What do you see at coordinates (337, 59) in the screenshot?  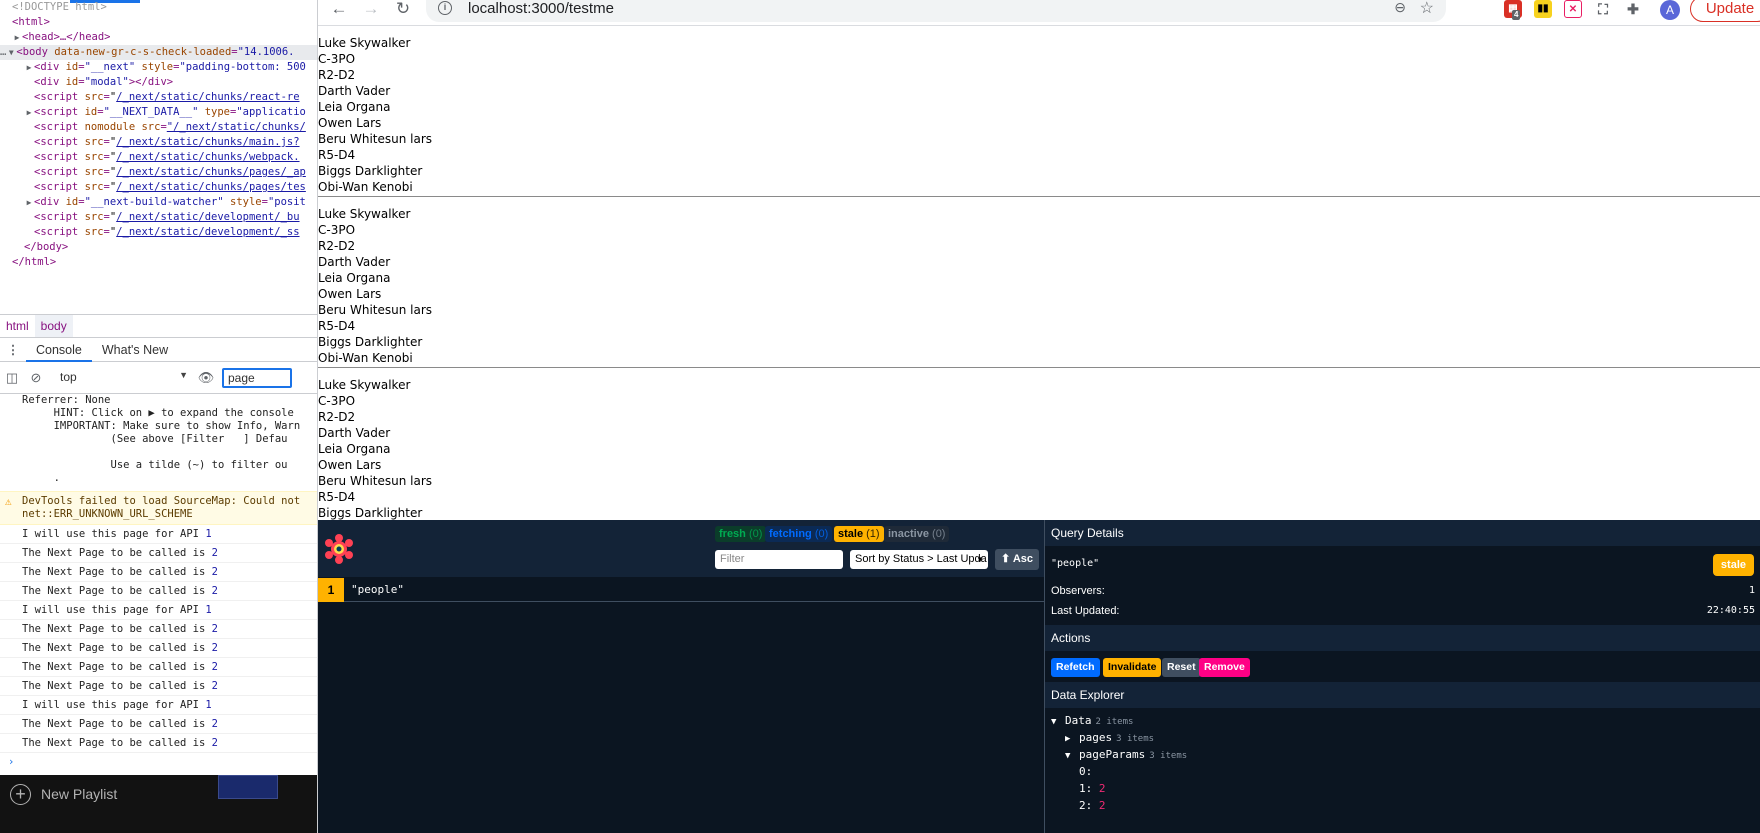 I see `person-name: C-3PO` at bounding box center [337, 59].